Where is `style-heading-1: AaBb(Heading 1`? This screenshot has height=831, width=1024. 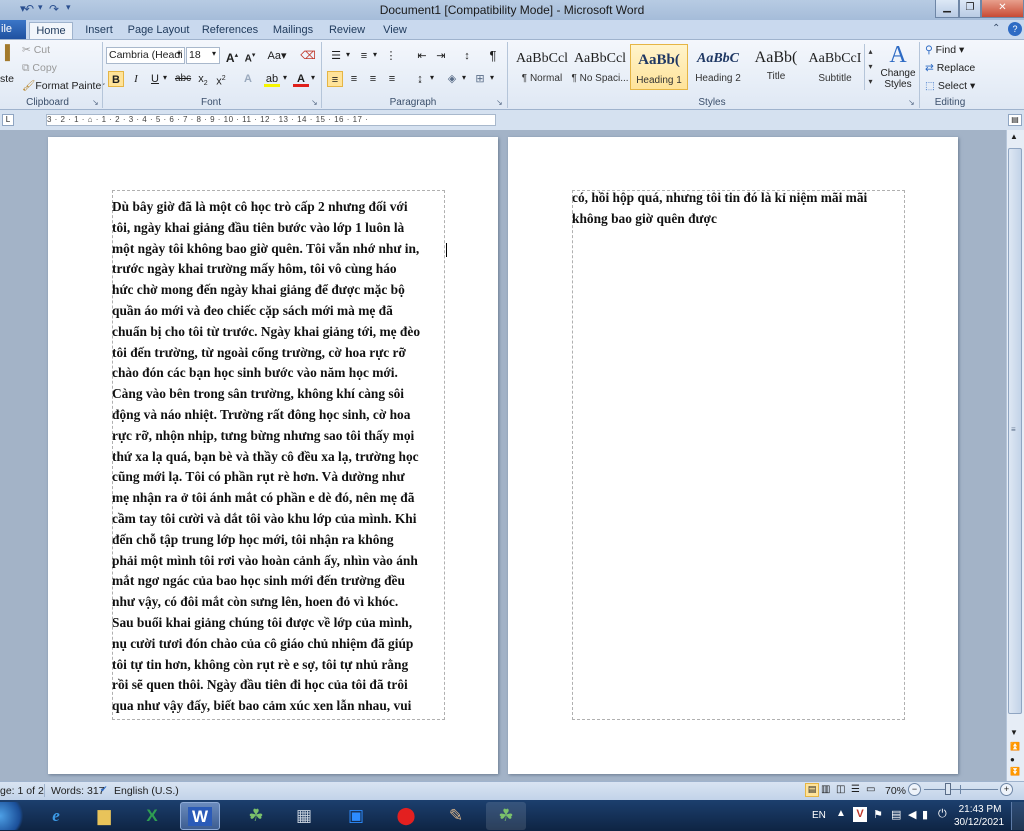
style-heading-1: AaBb(Heading 1 is located at coordinates (659, 67).